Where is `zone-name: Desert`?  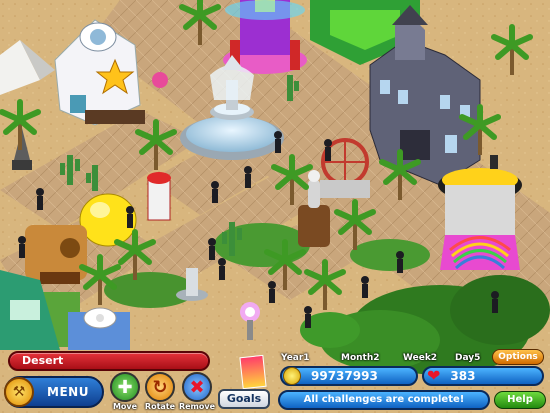
zone-name: Desert is located at coordinates (43, 360).